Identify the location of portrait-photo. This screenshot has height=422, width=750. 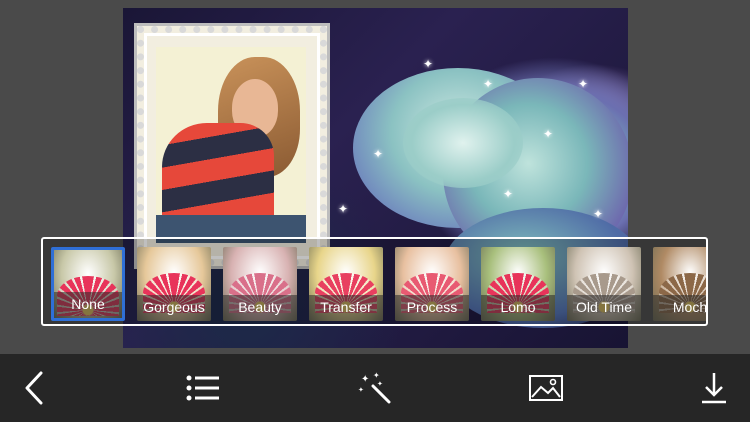
(231, 145).